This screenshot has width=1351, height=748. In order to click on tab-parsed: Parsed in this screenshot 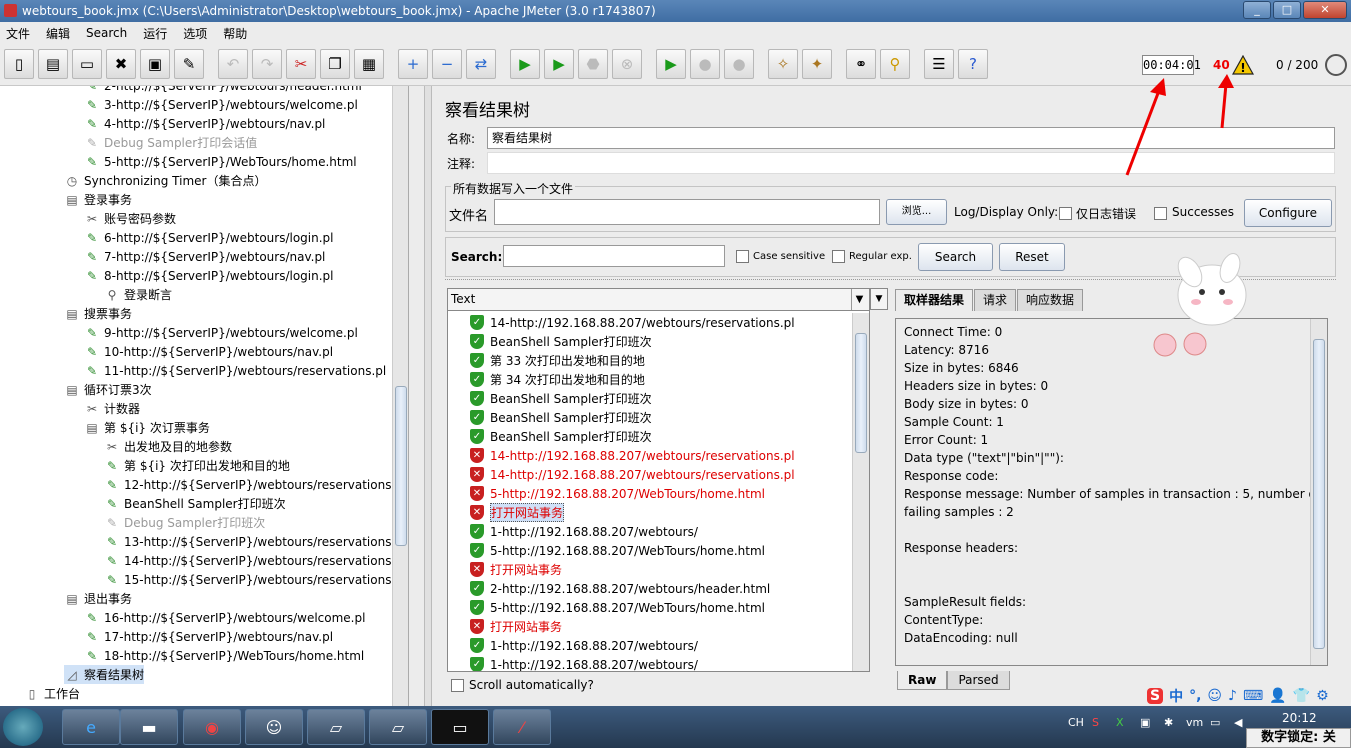, I will do `click(978, 680)`.